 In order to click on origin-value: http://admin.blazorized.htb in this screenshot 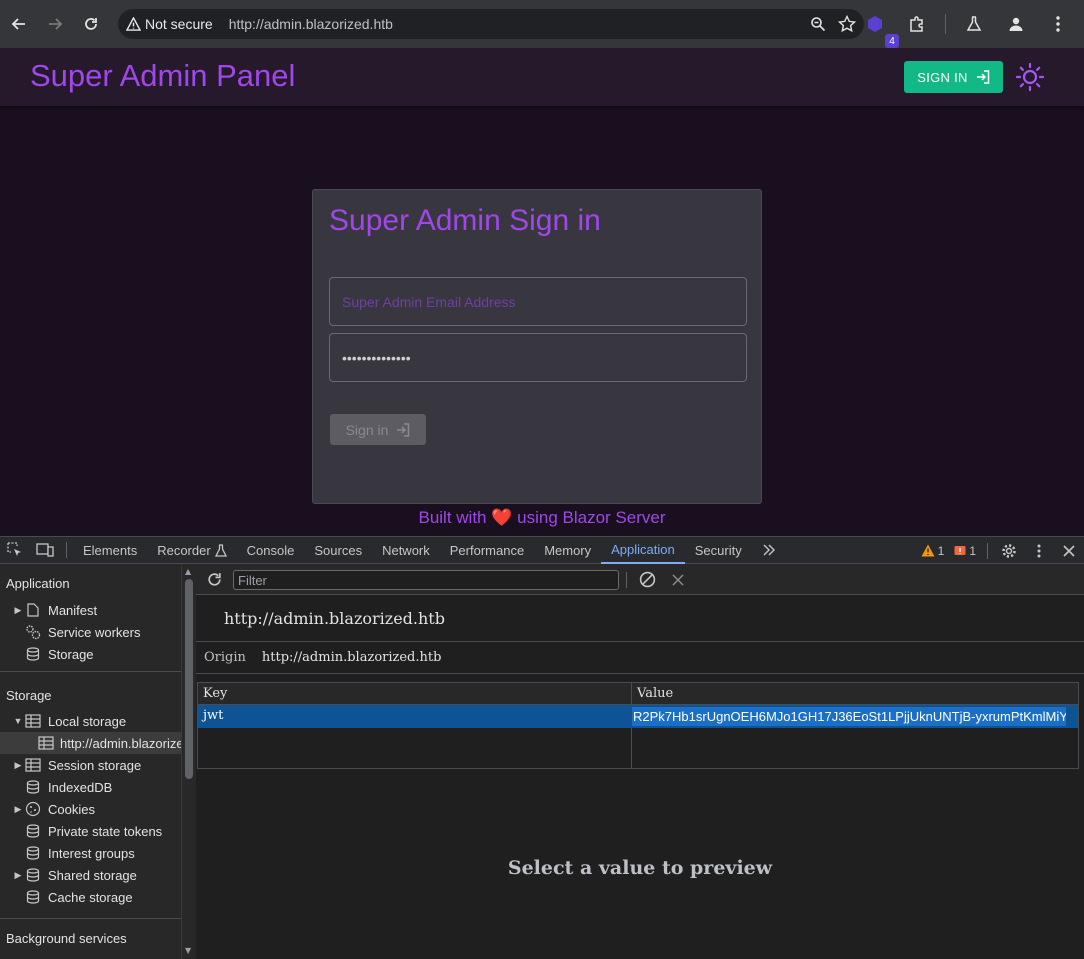, I will do `click(351, 657)`.